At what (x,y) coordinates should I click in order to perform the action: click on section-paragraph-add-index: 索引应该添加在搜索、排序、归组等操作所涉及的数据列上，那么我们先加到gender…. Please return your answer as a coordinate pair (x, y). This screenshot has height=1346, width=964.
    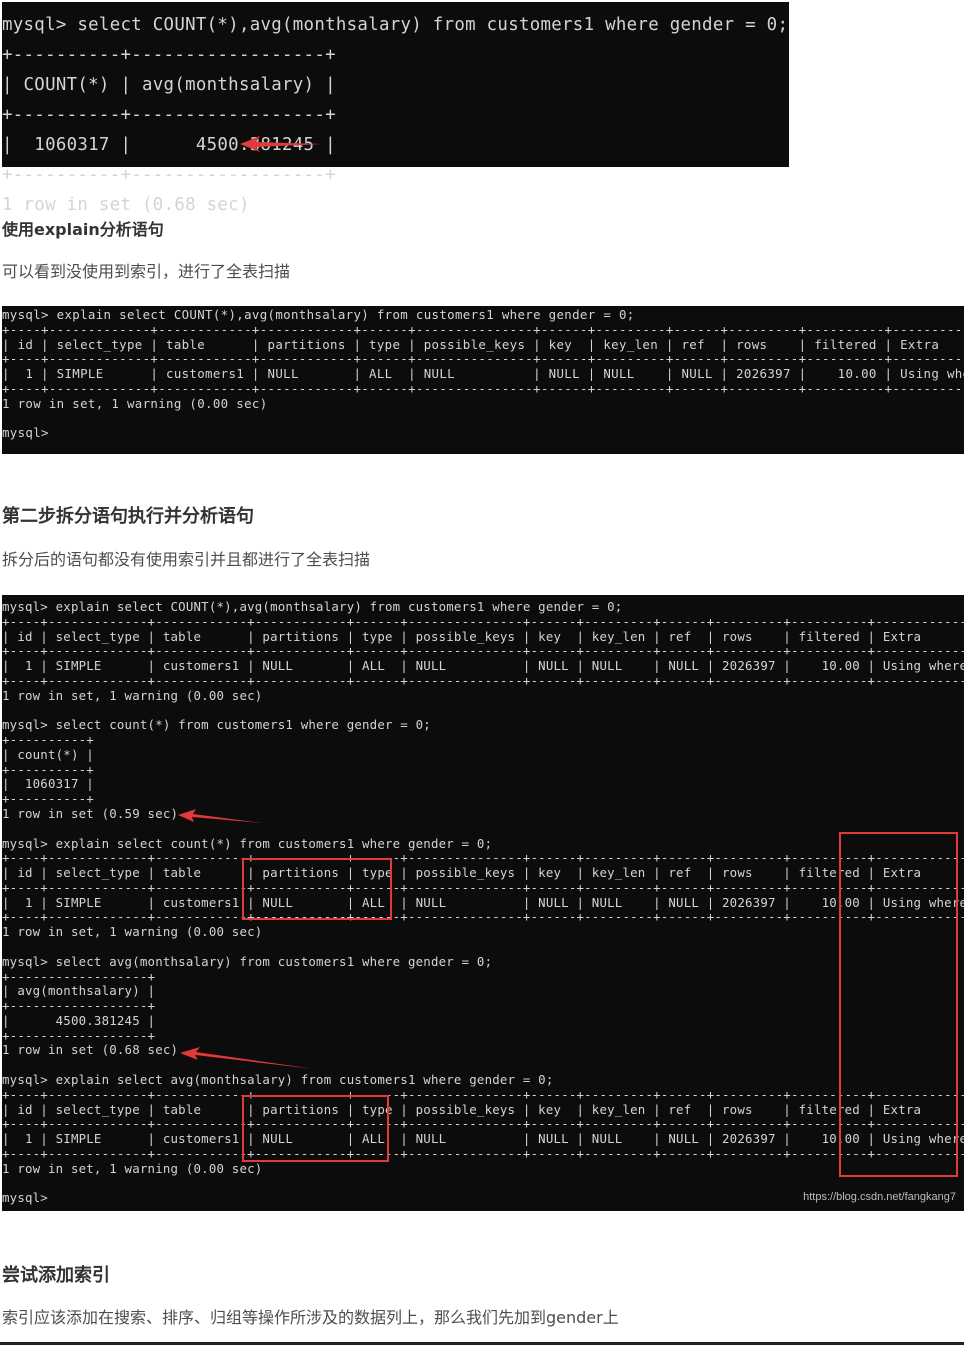
    Looking at the image, I should click on (310, 1317).